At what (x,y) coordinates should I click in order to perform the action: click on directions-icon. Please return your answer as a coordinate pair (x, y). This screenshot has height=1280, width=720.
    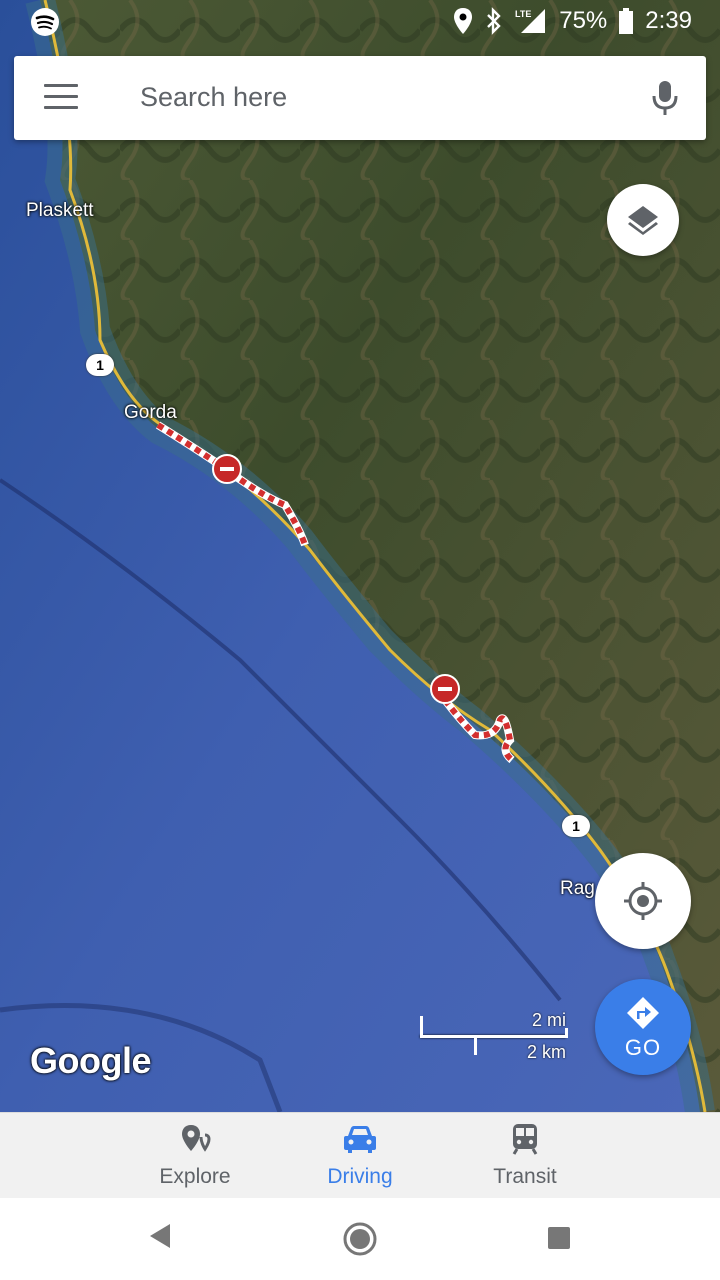
    Looking at the image, I should click on (643, 1013).